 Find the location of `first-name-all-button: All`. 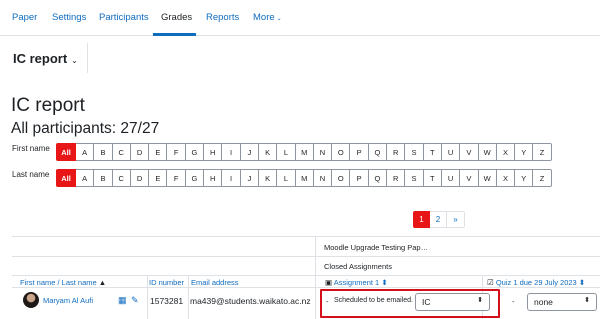

first-name-all-button: All is located at coordinates (66, 152).